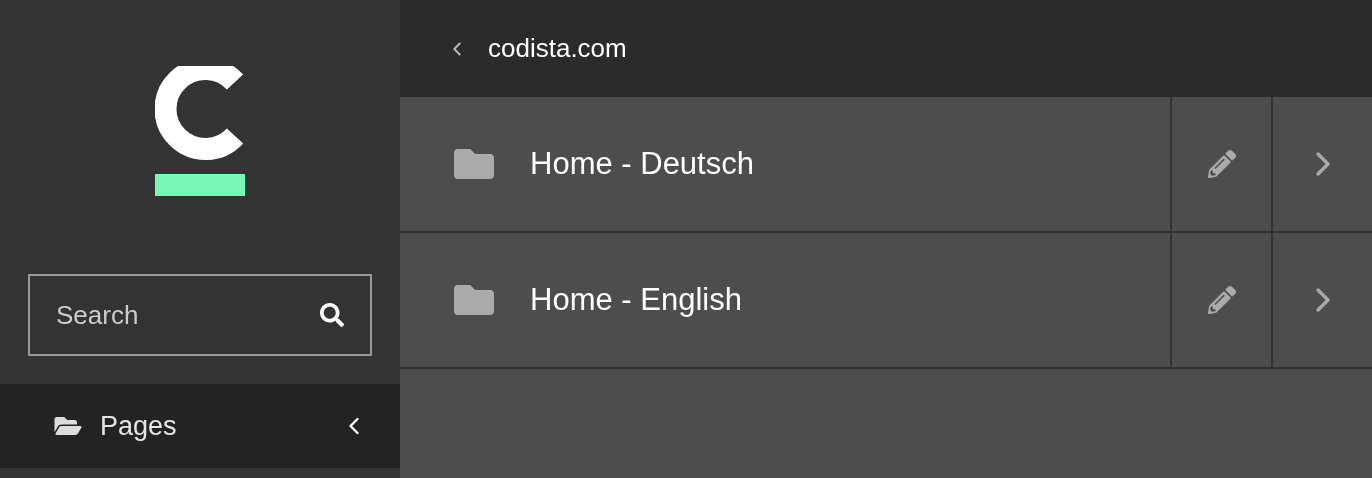 Image resolution: width=1372 pixels, height=478 pixels. Describe the element at coordinates (332, 315) in the screenshot. I see `search-icon` at that location.